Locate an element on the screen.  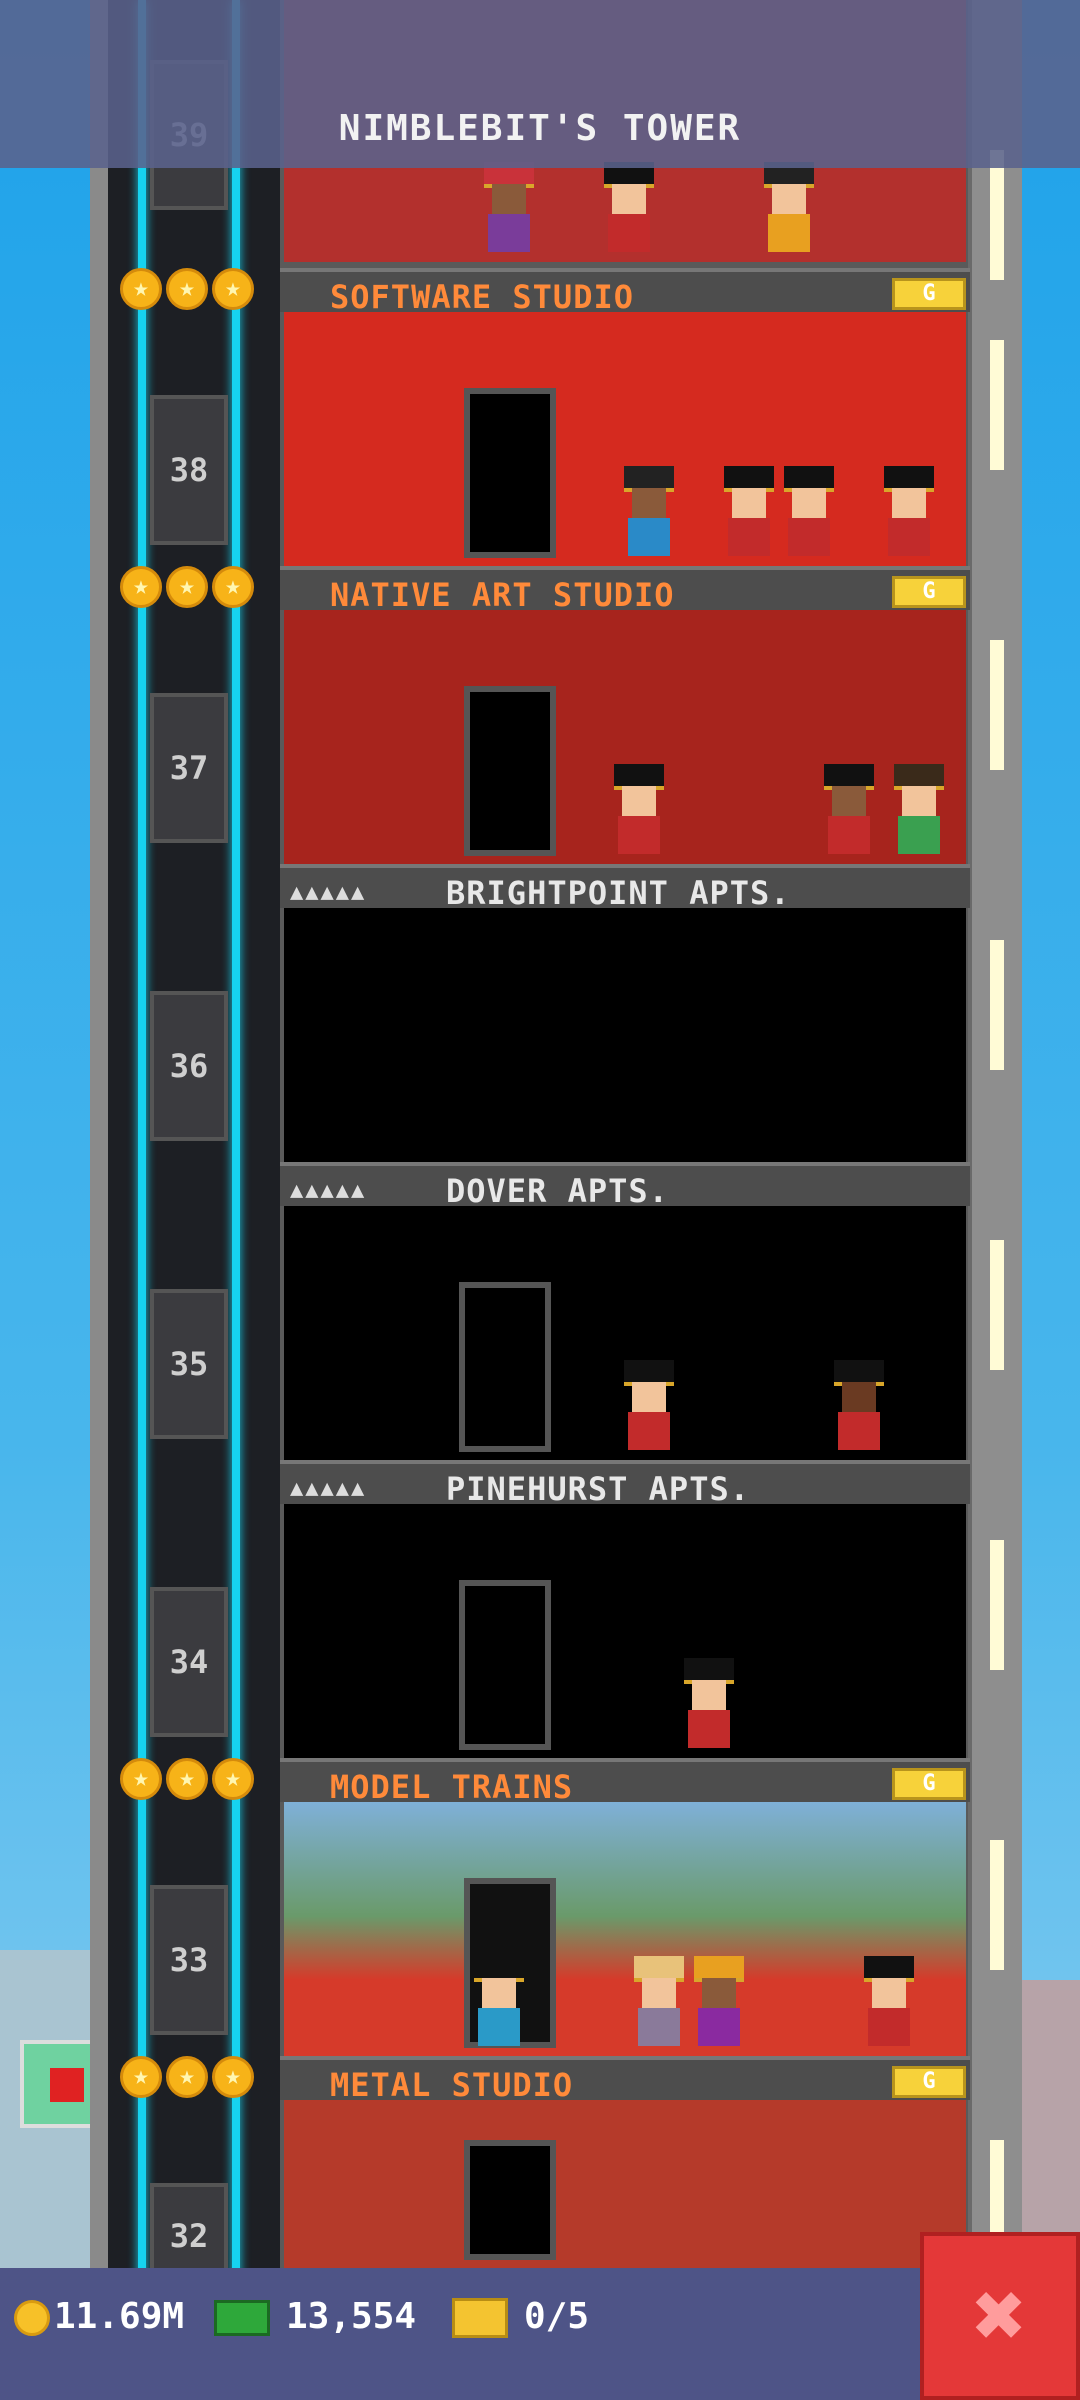
floor-36: ▲▲▲▲▲ BRIGHTPOINT APTS. is located at coordinates (625, 1013).